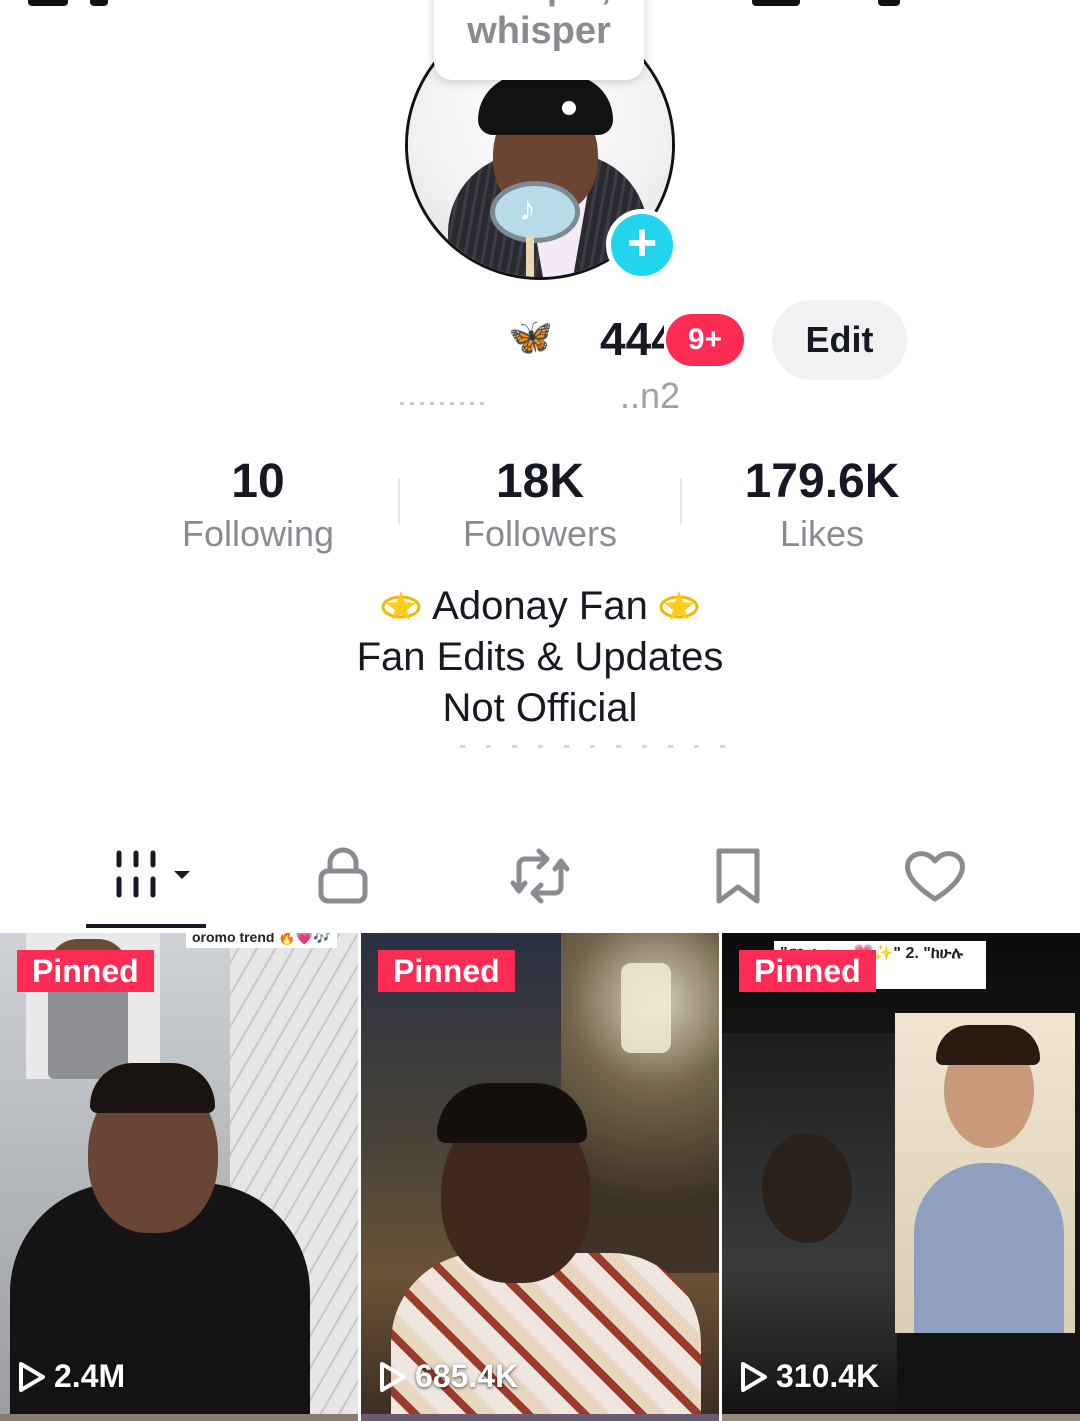 This screenshot has width=1080, height=1421. Describe the element at coordinates (839, 340) in the screenshot. I see `edit-profile-button: Edit` at that location.